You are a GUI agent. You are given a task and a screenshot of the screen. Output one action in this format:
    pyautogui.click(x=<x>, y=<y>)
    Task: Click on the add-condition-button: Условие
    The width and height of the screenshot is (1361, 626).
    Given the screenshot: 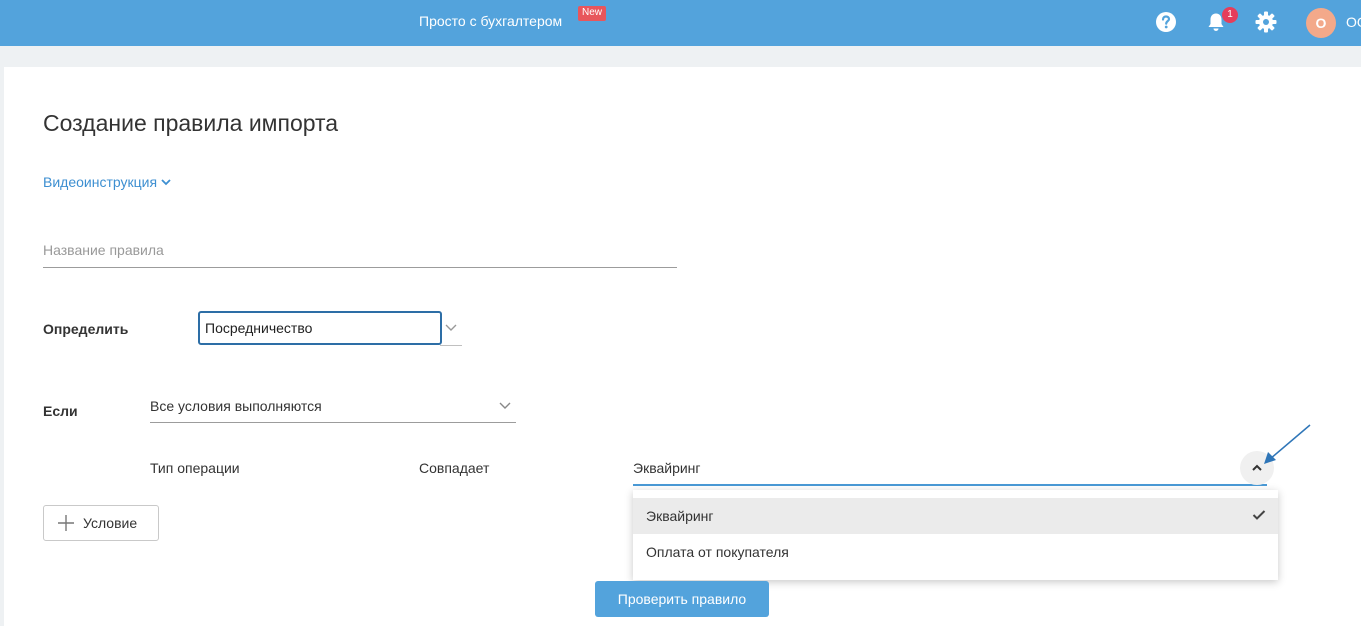 What is the action you would take?
    pyautogui.click(x=101, y=523)
    